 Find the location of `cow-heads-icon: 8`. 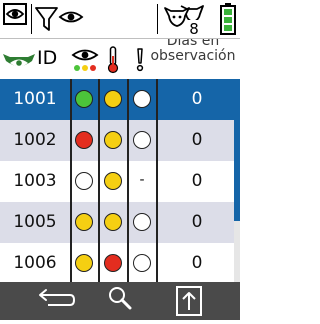

cow-heads-icon: 8 is located at coordinates (185, 21).